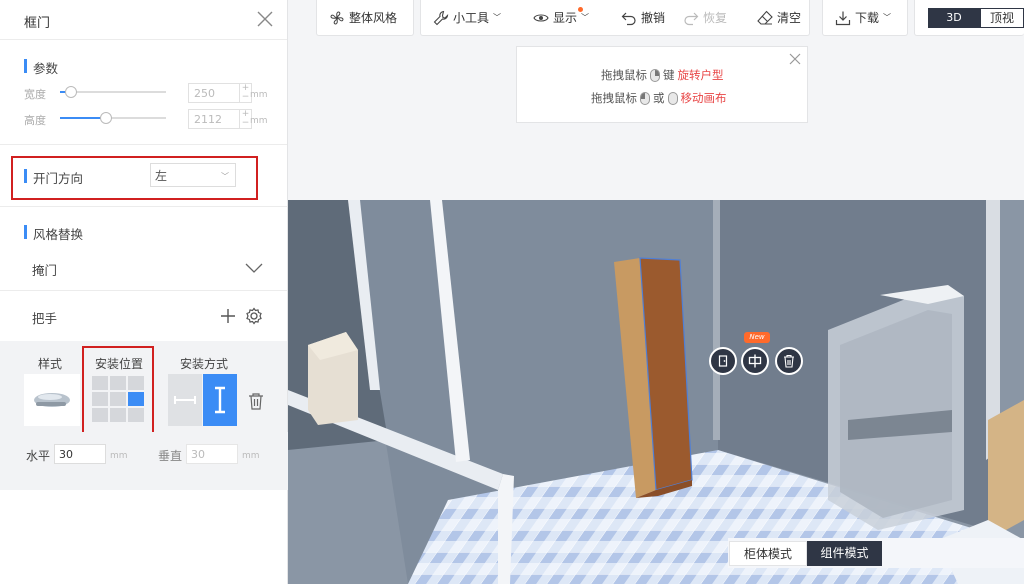  Describe the element at coordinates (441, 17) in the screenshot. I see `wrench-icon` at that location.